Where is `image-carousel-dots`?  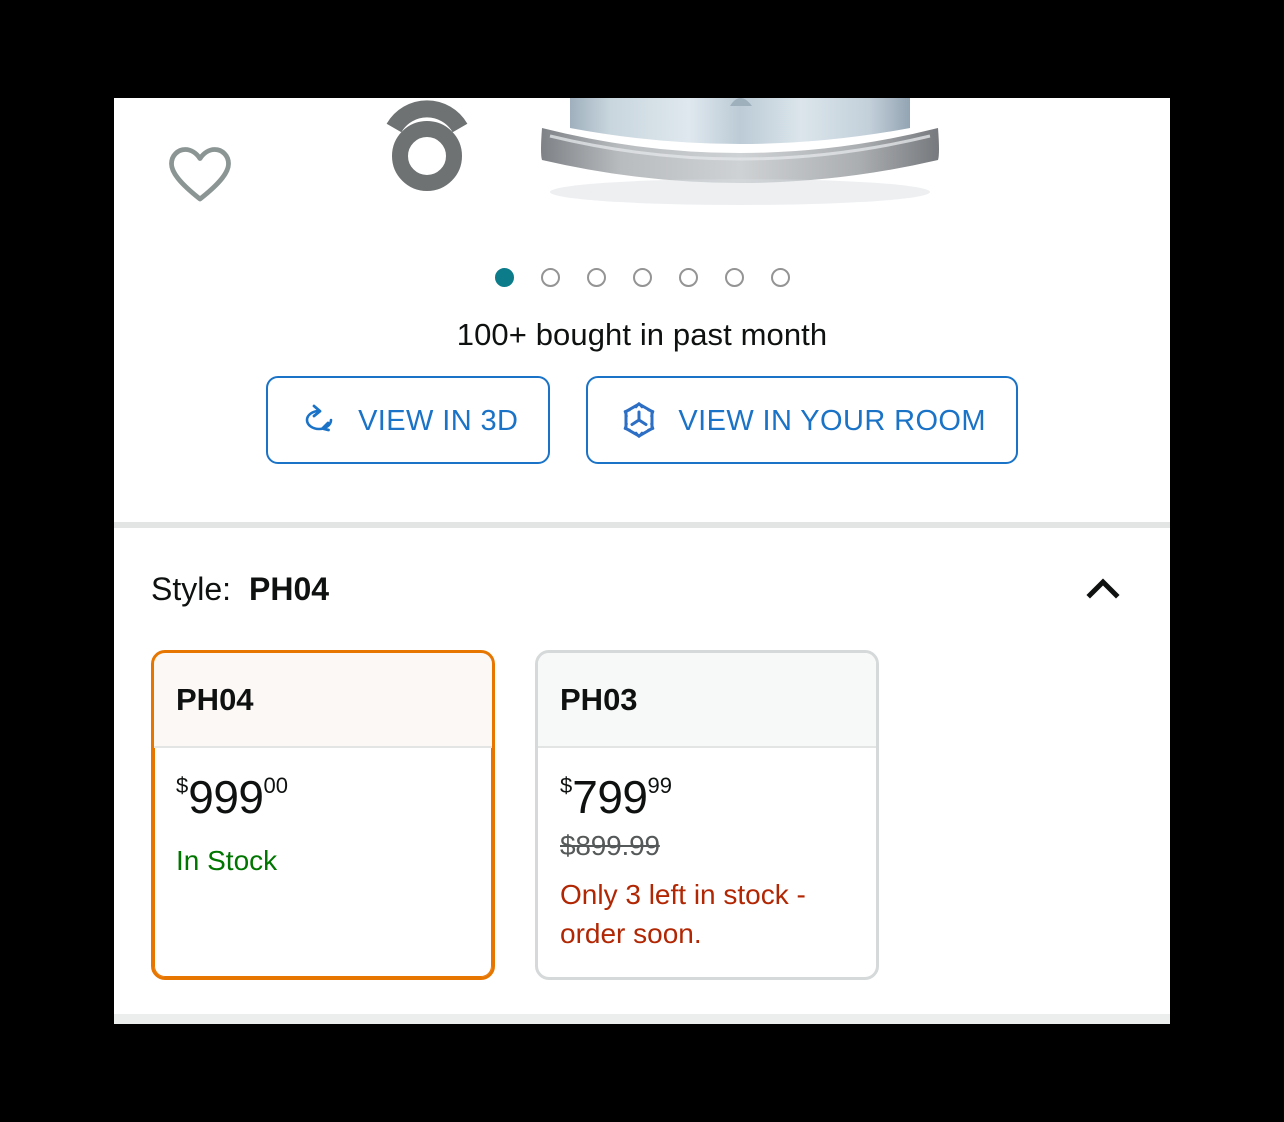 image-carousel-dots is located at coordinates (642, 277).